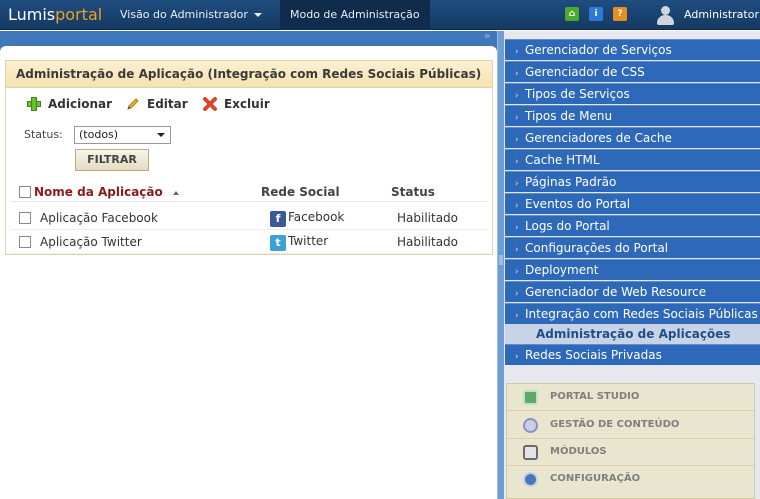 The image size is (760, 499). What do you see at coordinates (25, 192) in the screenshot?
I see `select-all-checkbox` at bounding box center [25, 192].